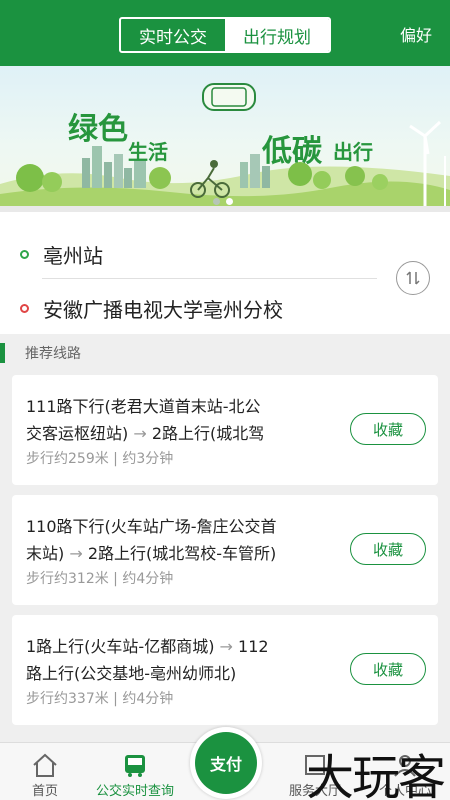  What do you see at coordinates (223, 201) in the screenshot?
I see `banner-pager` at bounding box center [223, 201].